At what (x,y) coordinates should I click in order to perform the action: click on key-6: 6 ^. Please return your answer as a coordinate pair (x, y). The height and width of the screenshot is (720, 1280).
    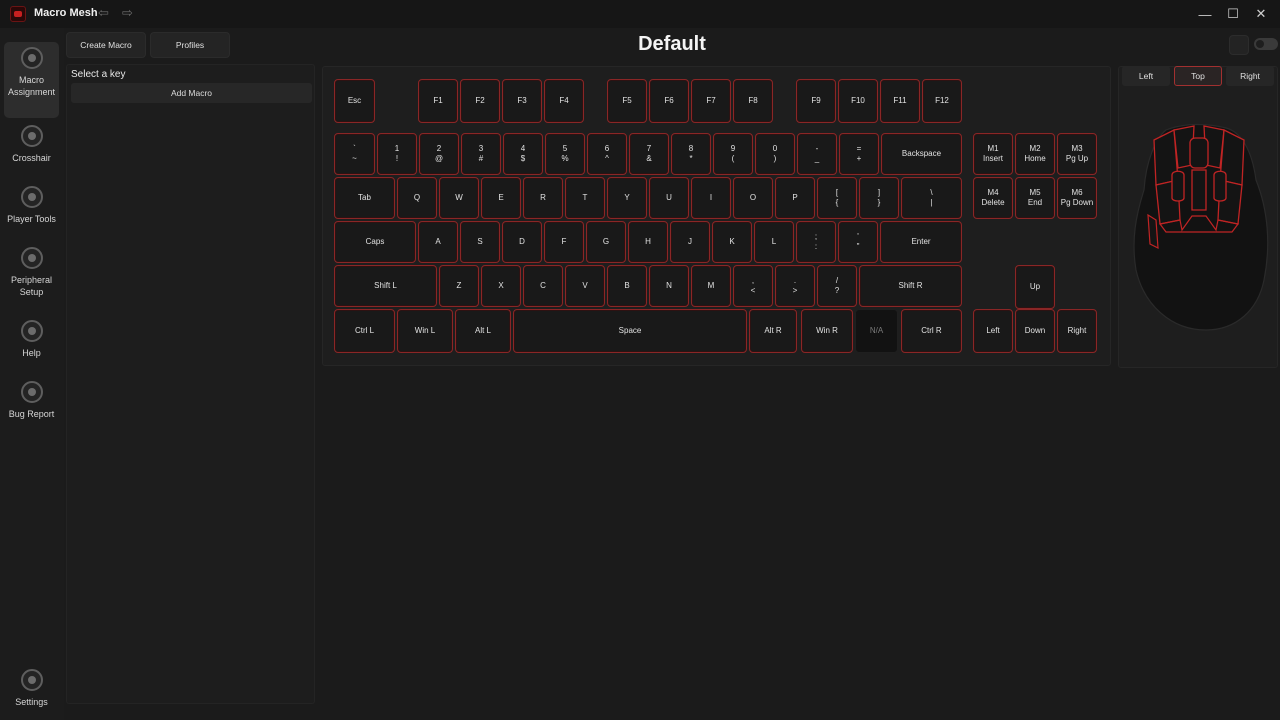
    Looking at the image, I should click on (607, 154).